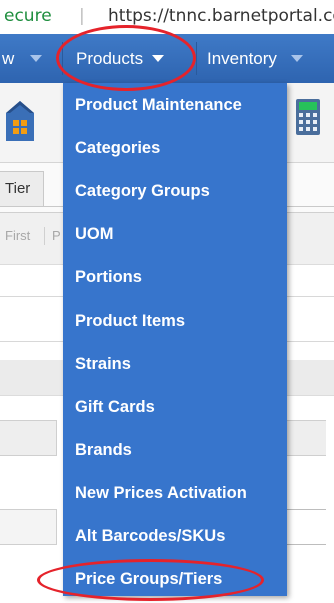 Image resolution: width=334 pixels, height=603 pixels. I want to click on house-icon, so click(20, 119).